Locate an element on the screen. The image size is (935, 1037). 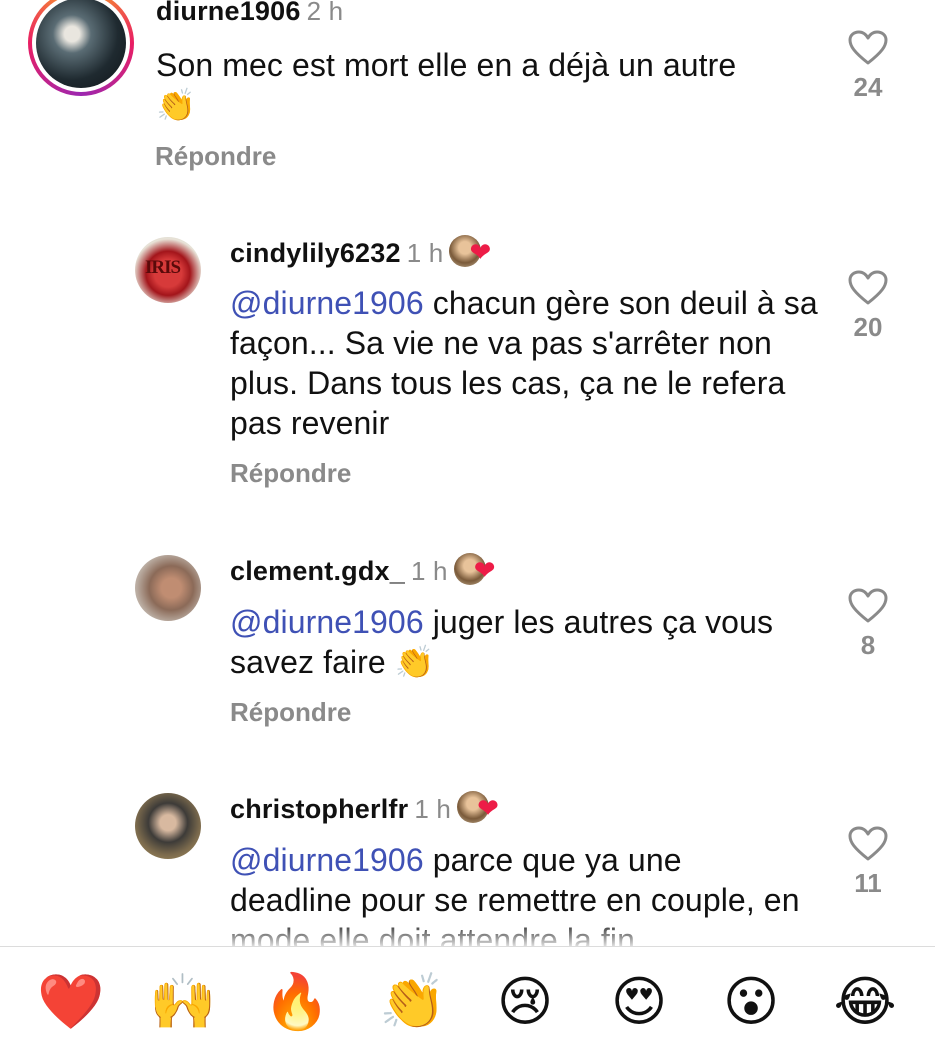
comment-username: diurne1906 2 h is located at coordinates (249, 13).